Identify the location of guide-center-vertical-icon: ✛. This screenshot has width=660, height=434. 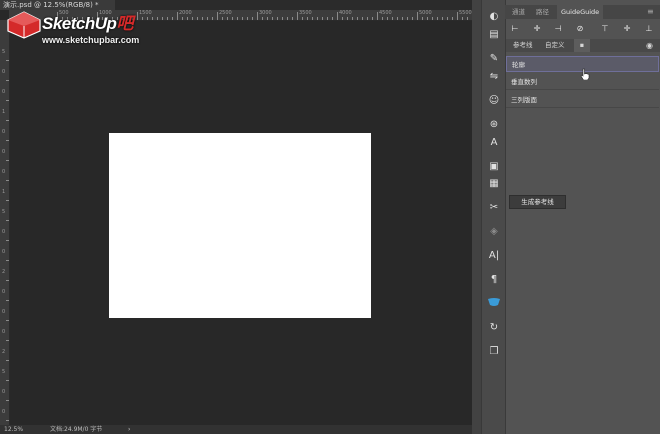
(537, 29).